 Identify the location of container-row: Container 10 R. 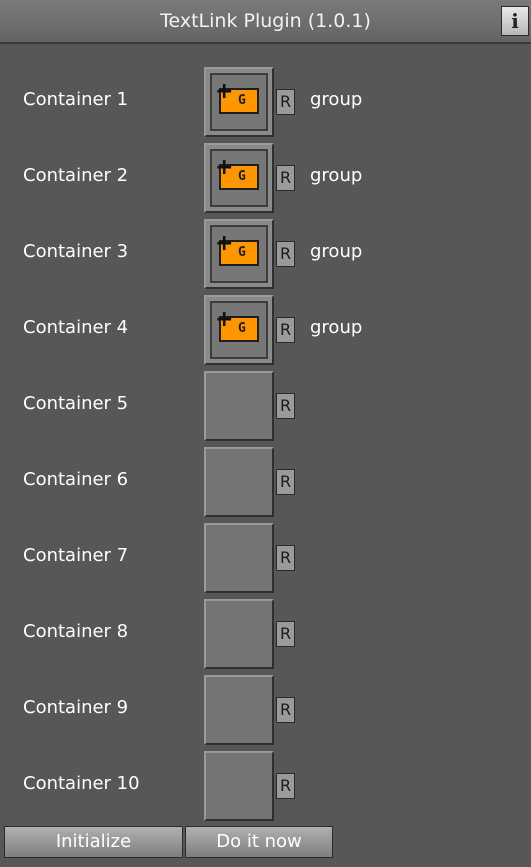
(265, 786).